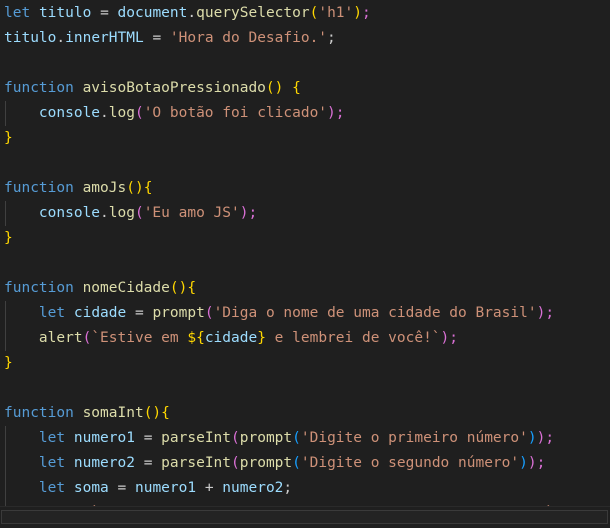  I want to click on code-line: titulo.innerHTML = 'Hora do Desafio.';, so click(305, 38).